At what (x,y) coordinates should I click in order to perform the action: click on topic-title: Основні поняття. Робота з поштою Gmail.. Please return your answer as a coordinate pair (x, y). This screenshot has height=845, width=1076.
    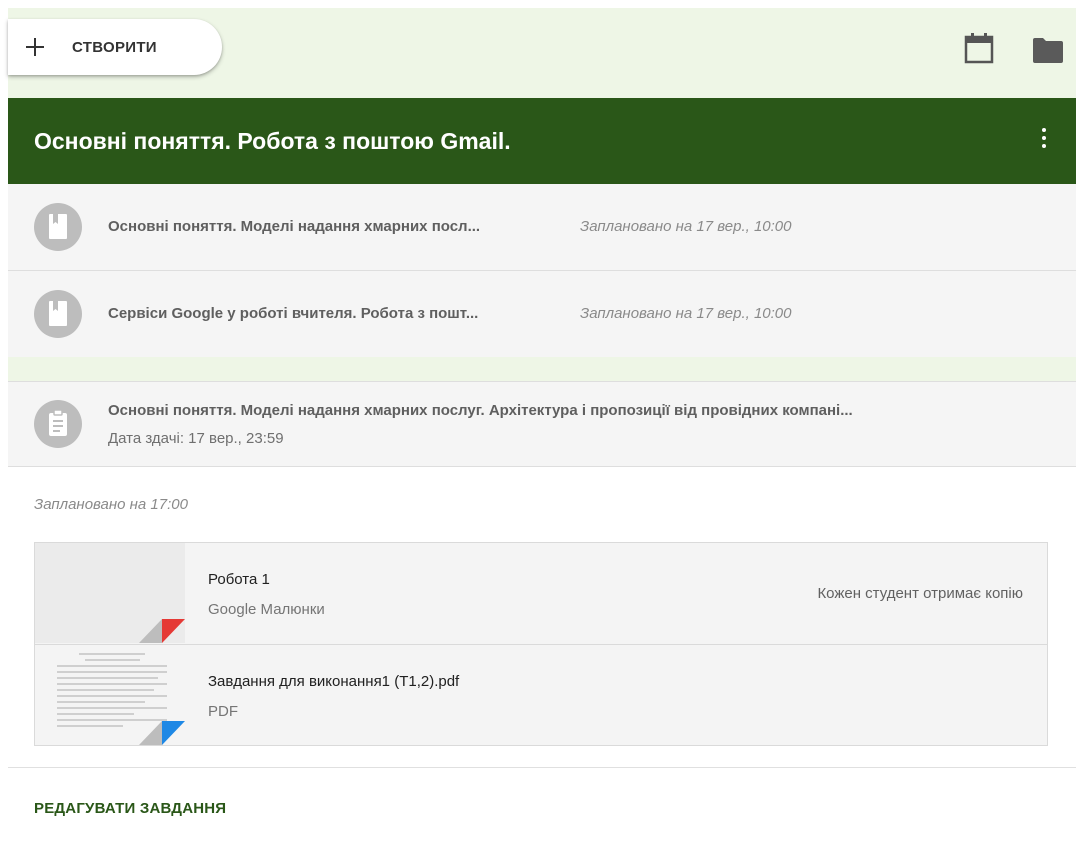
    Looking at the image, I should click on (272, 141).